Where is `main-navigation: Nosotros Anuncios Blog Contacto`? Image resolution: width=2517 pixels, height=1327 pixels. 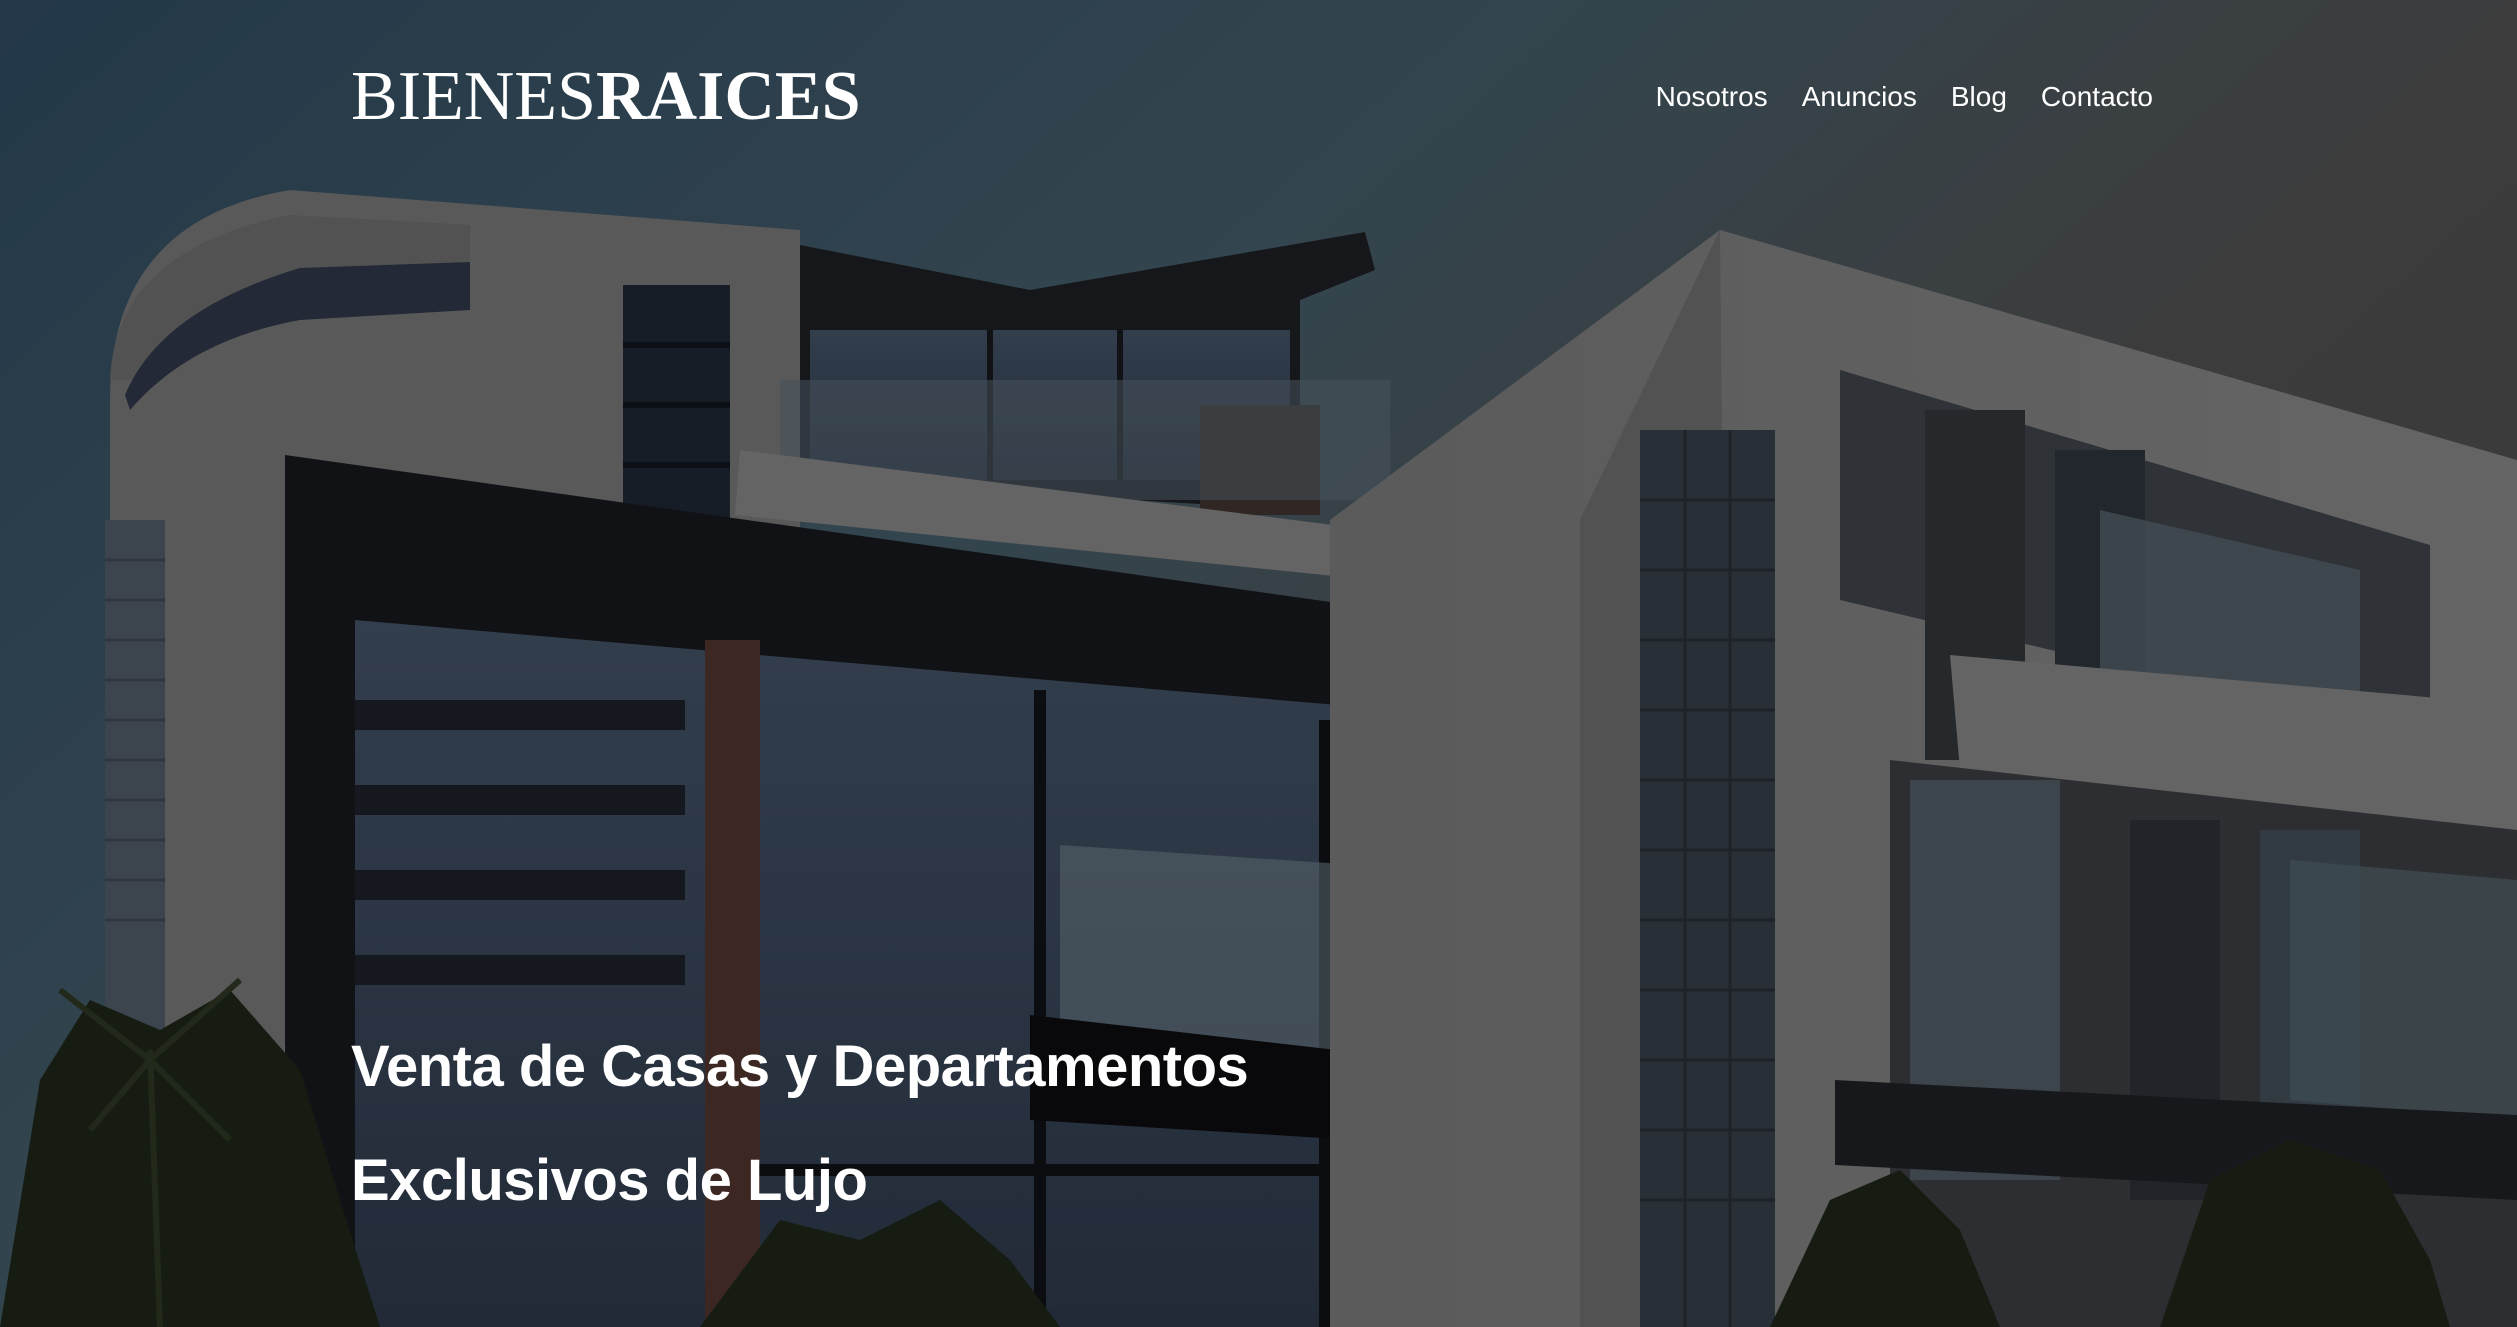 main-navigation: Nosotros Anuncios Blog Contacto is located at coordinates (1904, 97).